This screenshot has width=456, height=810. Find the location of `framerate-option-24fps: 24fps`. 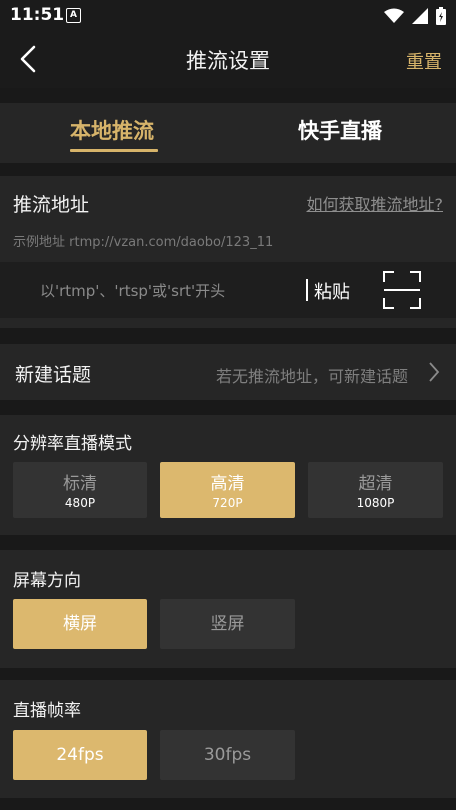

framerate-option-24fps: 24fps is located at coordinates (80, 755).